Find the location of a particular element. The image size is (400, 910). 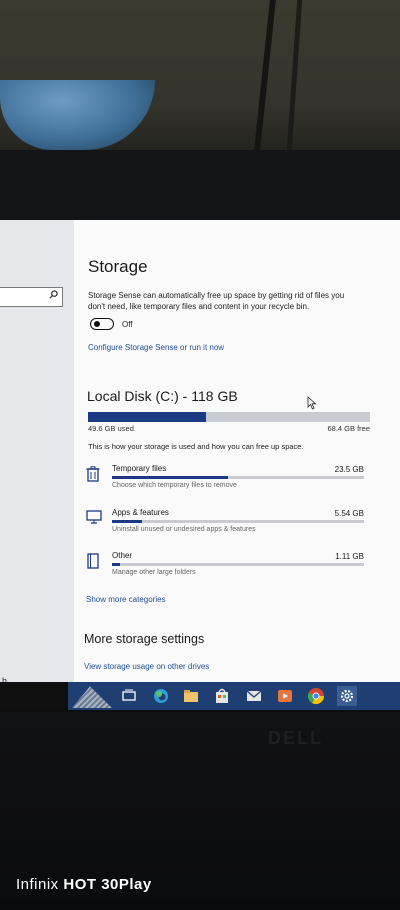

file-explorer-icon is located at coordinates (191, 696).